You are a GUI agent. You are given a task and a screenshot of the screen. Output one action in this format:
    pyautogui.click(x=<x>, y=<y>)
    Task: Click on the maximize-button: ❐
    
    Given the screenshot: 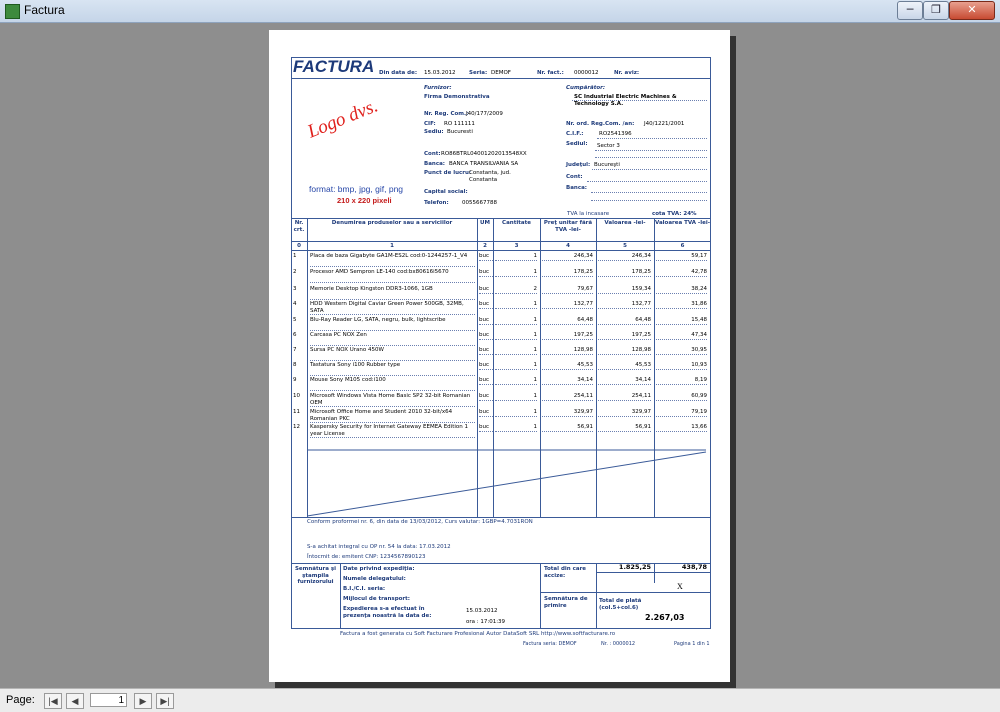 What is the action you would take?
    pyautogui.click(x=936, y=10)
    